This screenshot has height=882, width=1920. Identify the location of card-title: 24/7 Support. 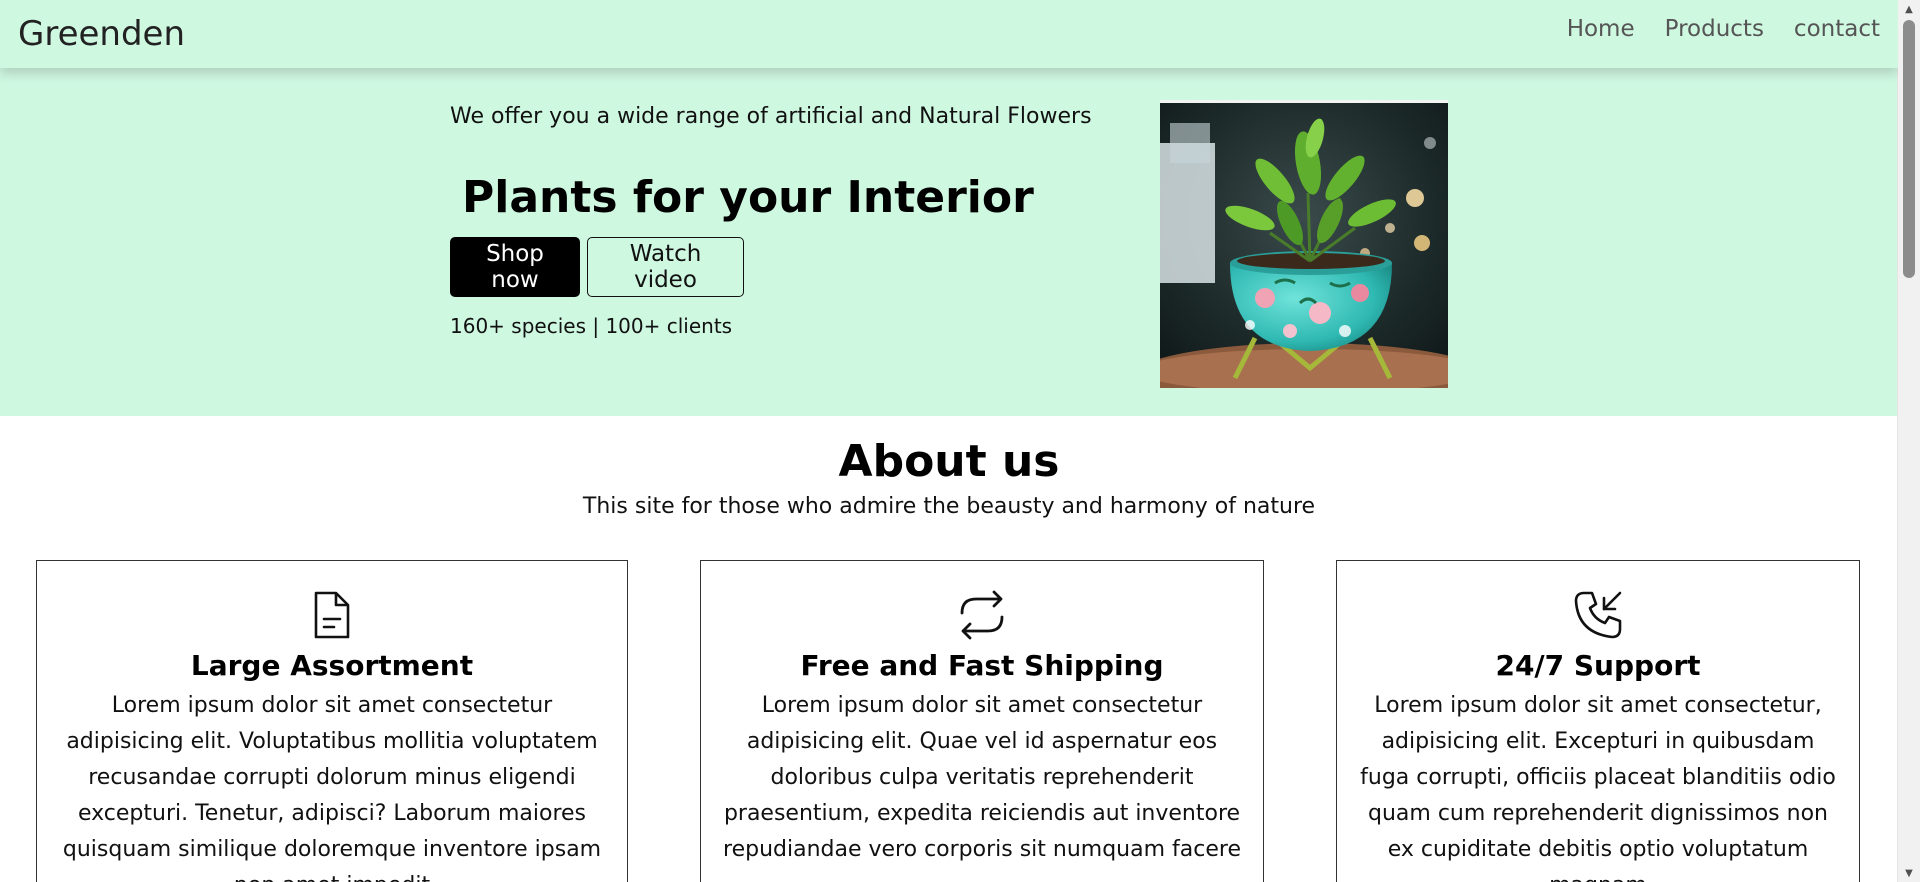
(1598, 665).